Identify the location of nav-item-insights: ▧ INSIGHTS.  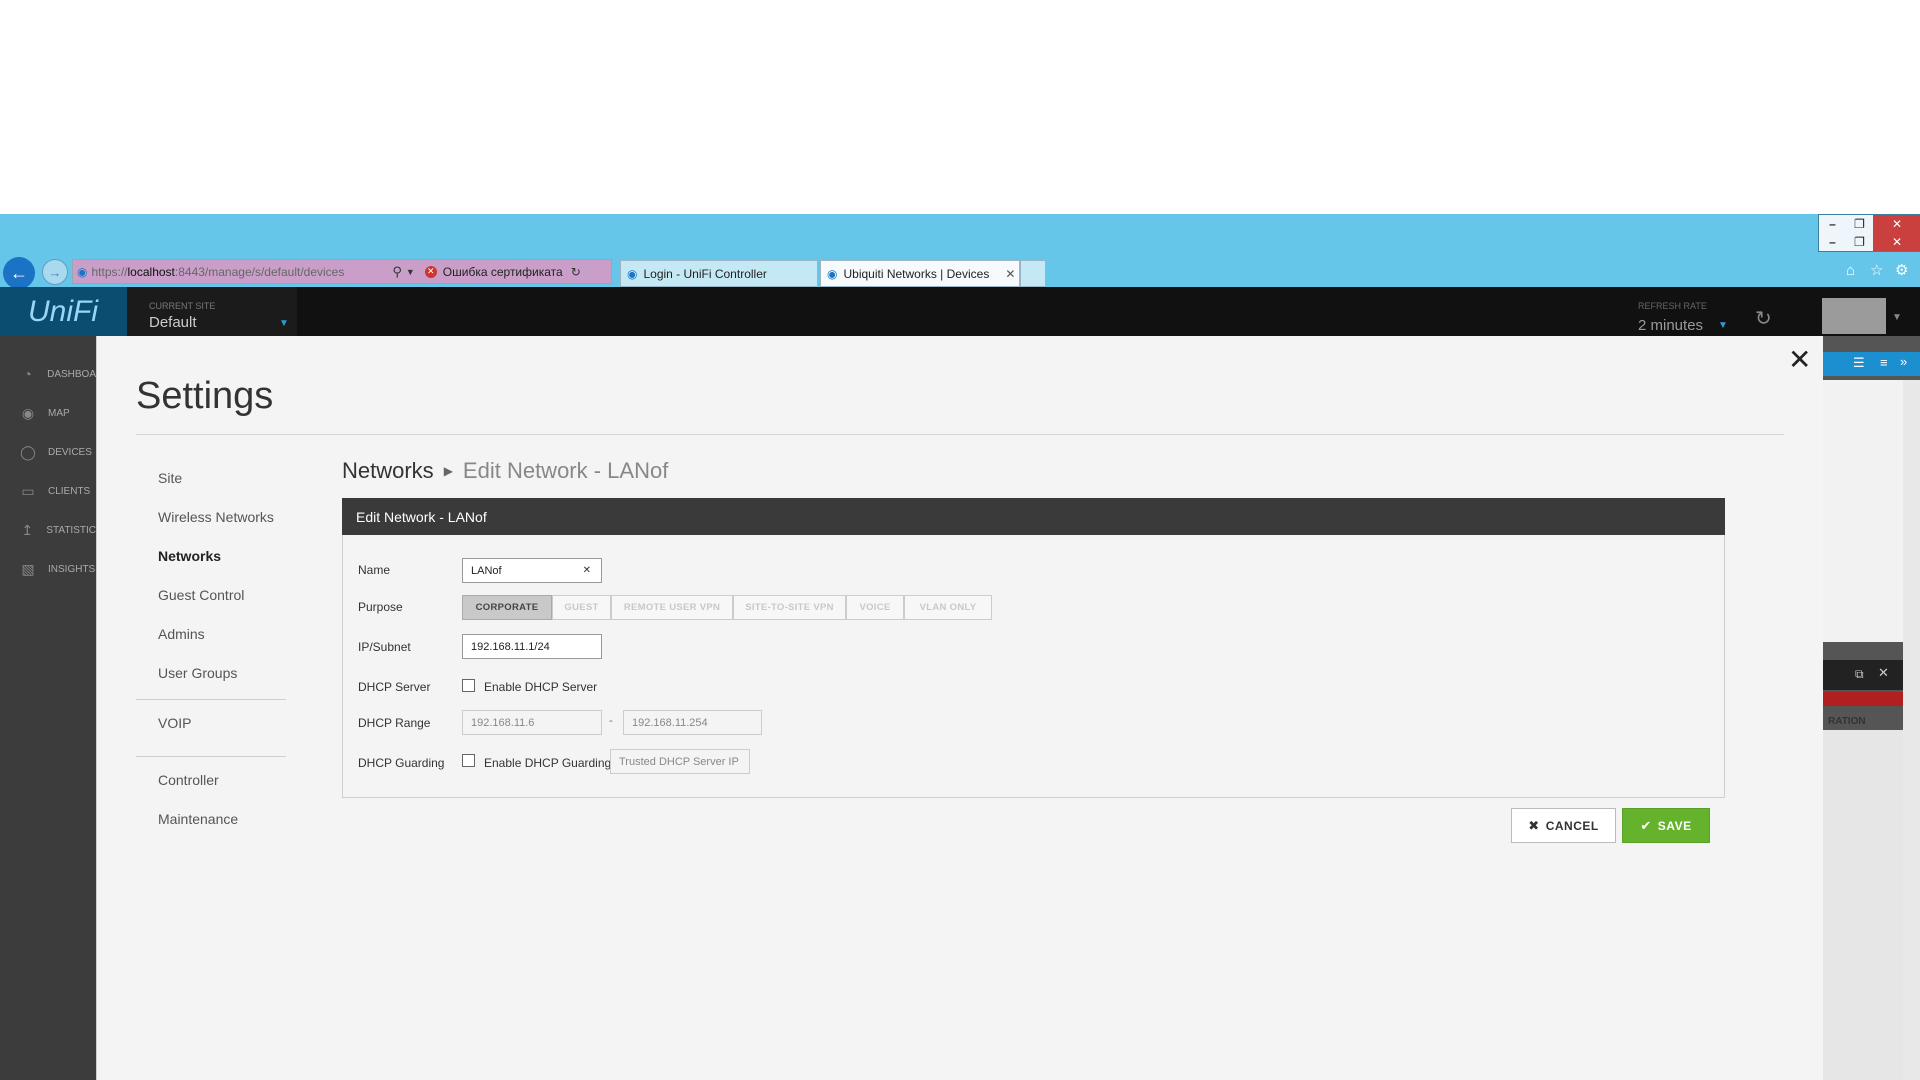
(48, 569).